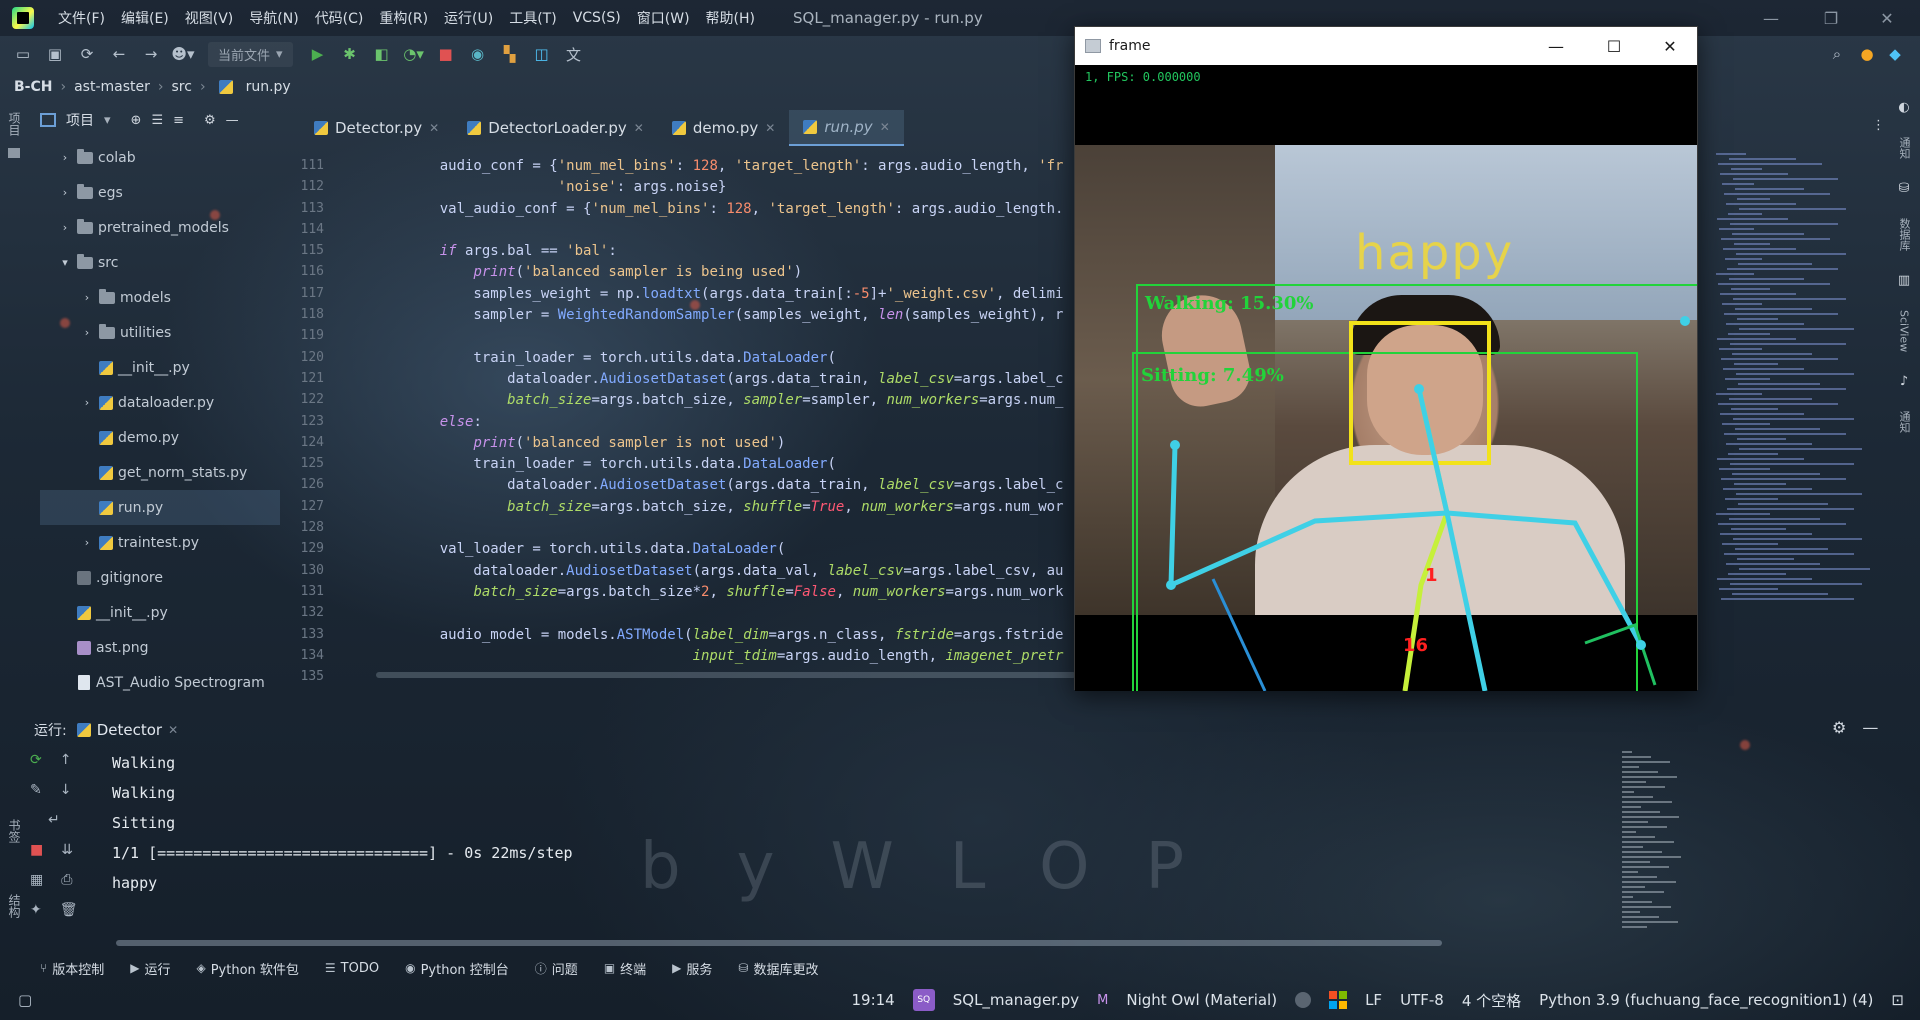 The image size is (1920, 1020). I want to click on theme-name: Night Owl (Material), so click(1201, 1000).